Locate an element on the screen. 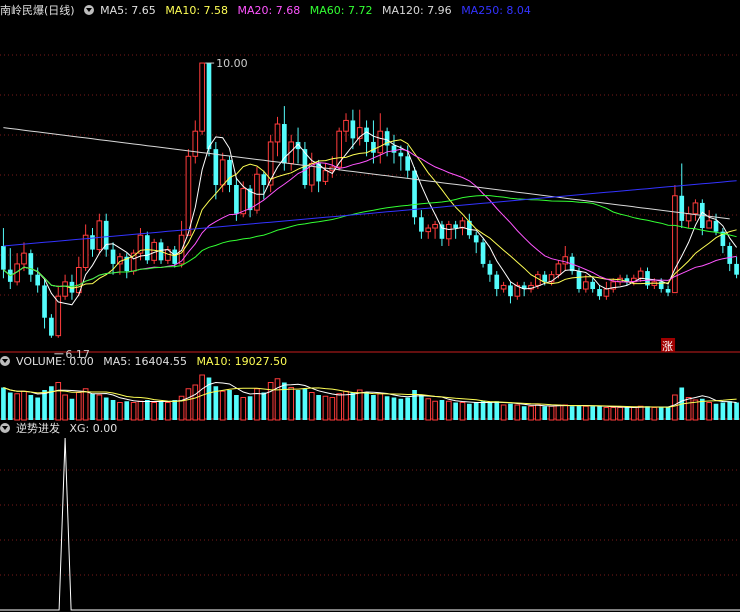  vol-ma10-legend: MA10: 19027.50 is located at coordinates (242, 361).